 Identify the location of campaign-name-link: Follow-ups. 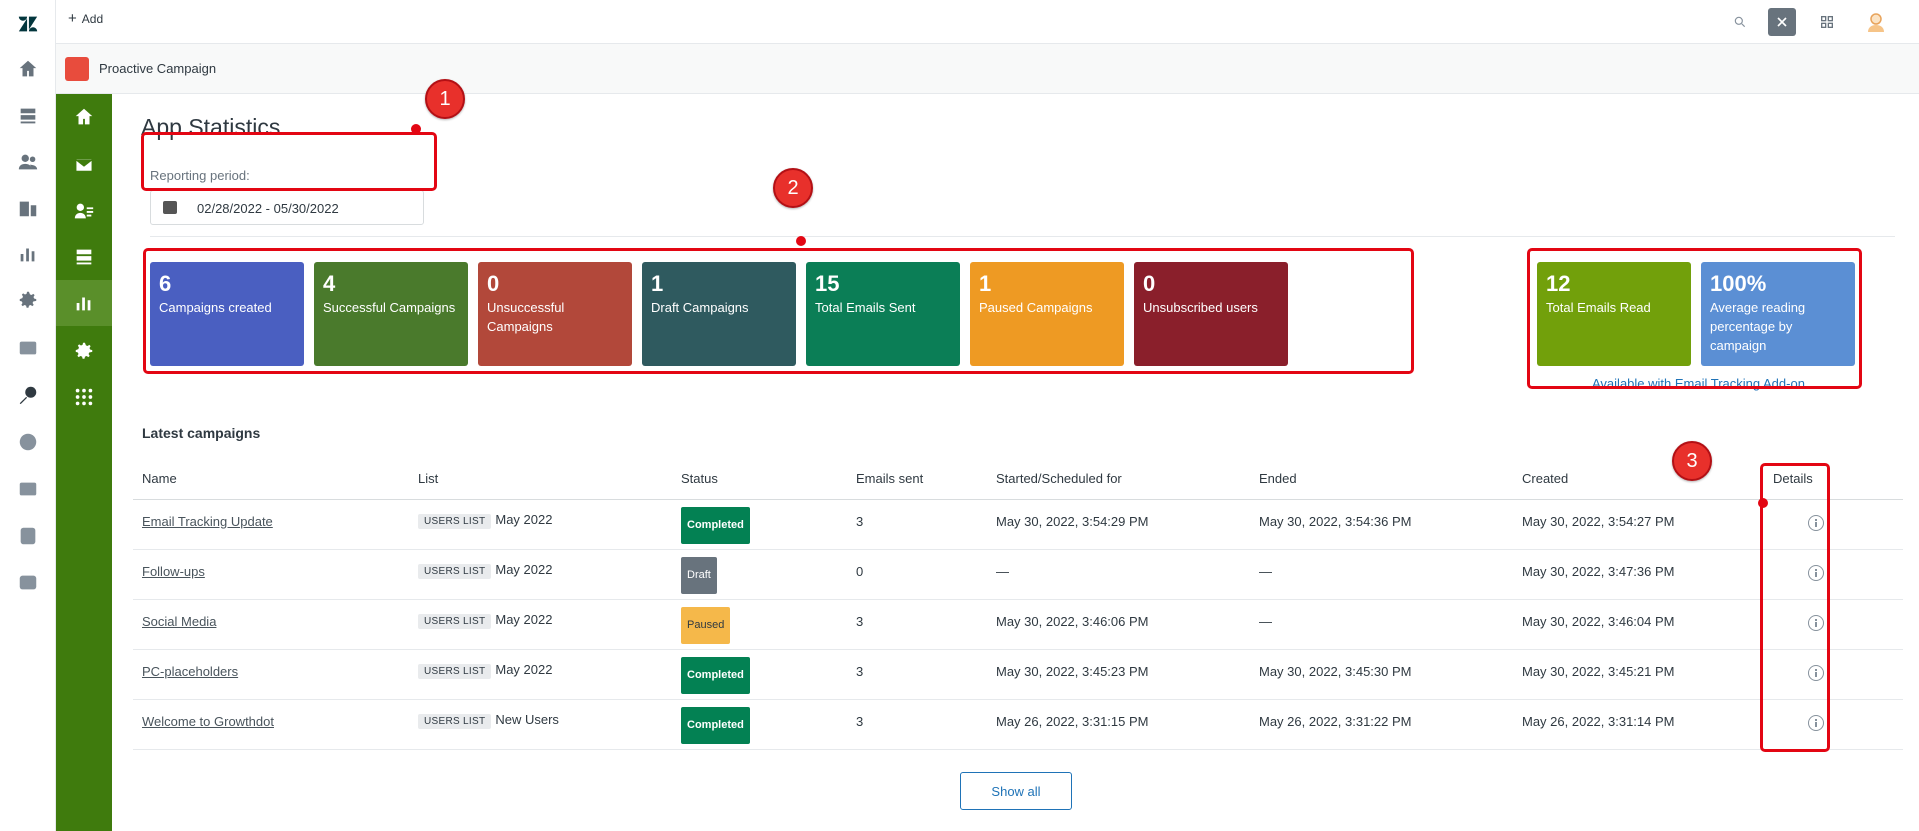
(173, 571).